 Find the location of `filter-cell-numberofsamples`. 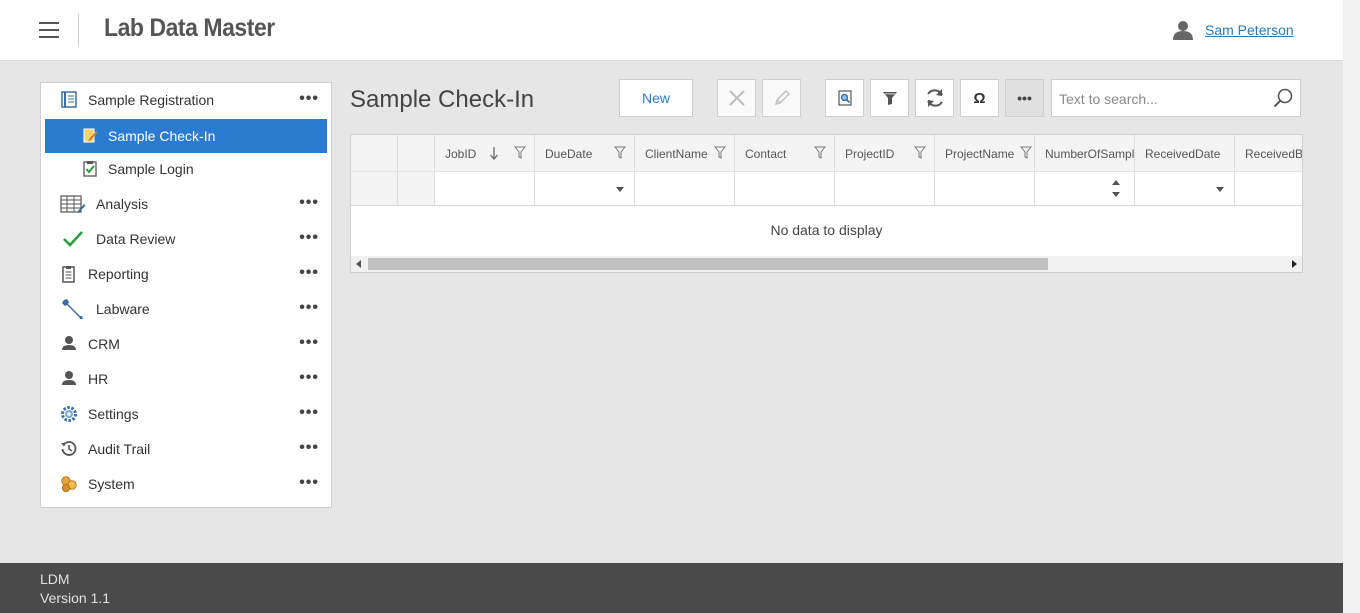

filter-cell-numberofsamples is located at coordinates (1085, 188).